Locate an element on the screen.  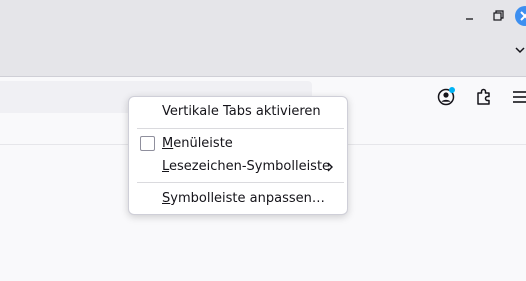
menu-item-bookmarks-toolbar: Lesezeichen-Symbolleiste is located at coordinates (238, 167).